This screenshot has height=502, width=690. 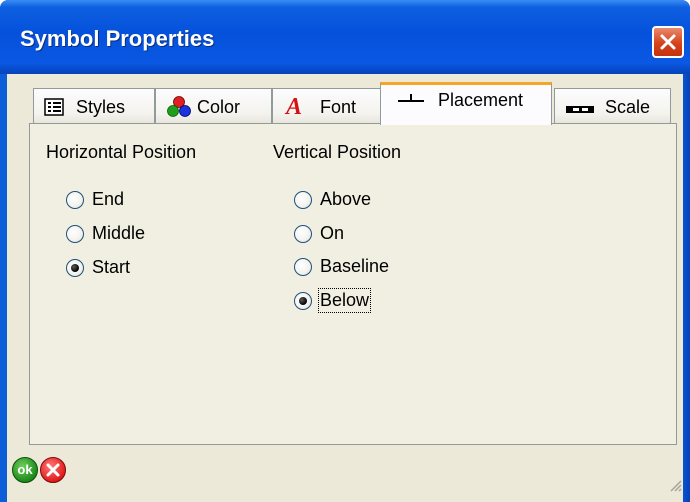 I want to click on ok-button: ok, so click(x=25, y=470).